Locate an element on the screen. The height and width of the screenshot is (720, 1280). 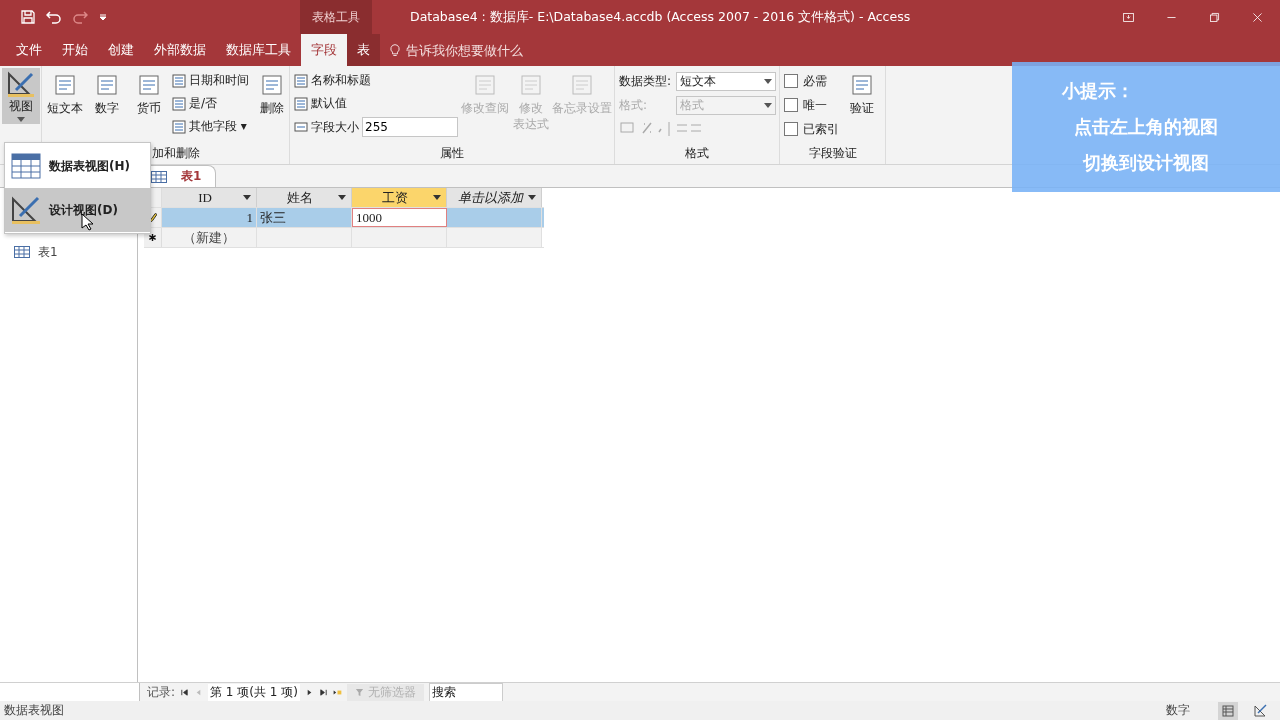
ribbon-tab: 文件 is located at coordinates (29, 50).